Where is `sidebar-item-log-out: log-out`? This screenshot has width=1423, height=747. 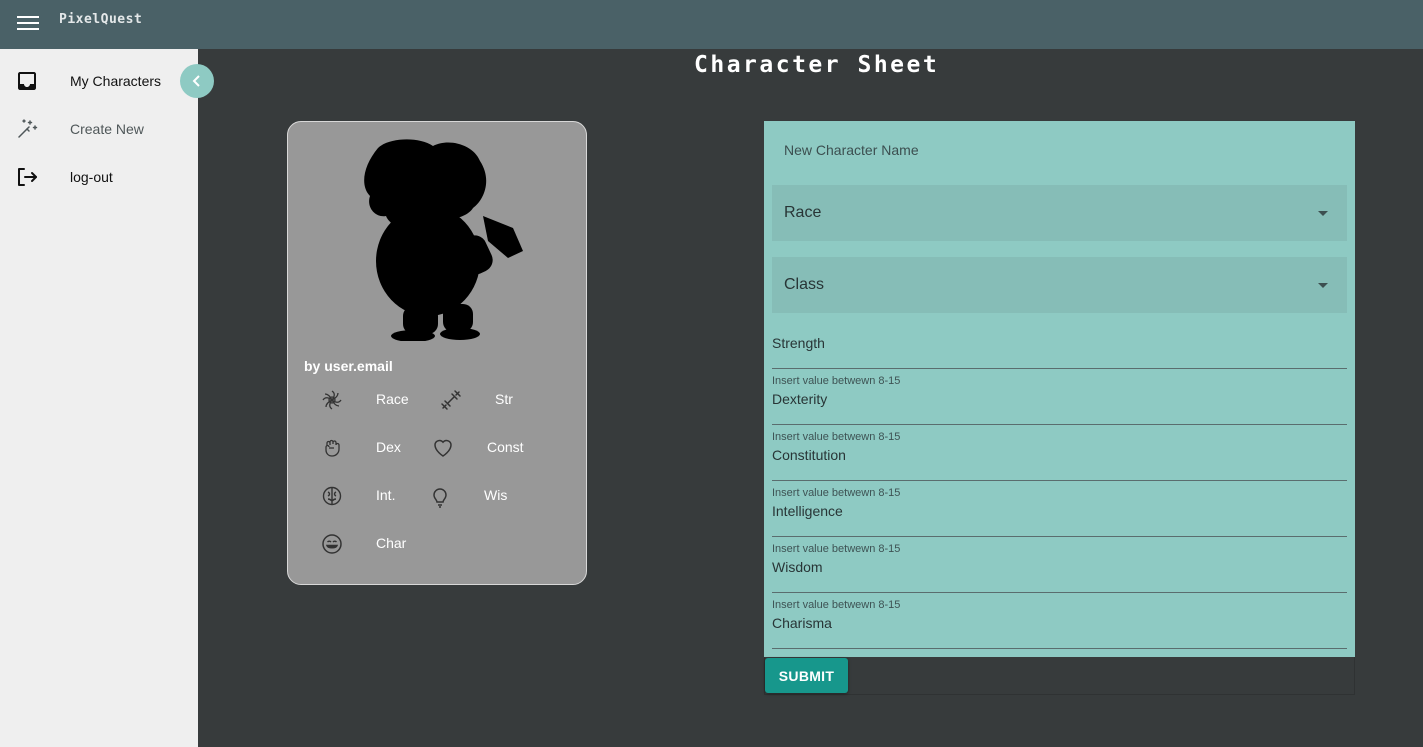
sidebar-item-log-out: log-out is located at coordinates (99, 177).